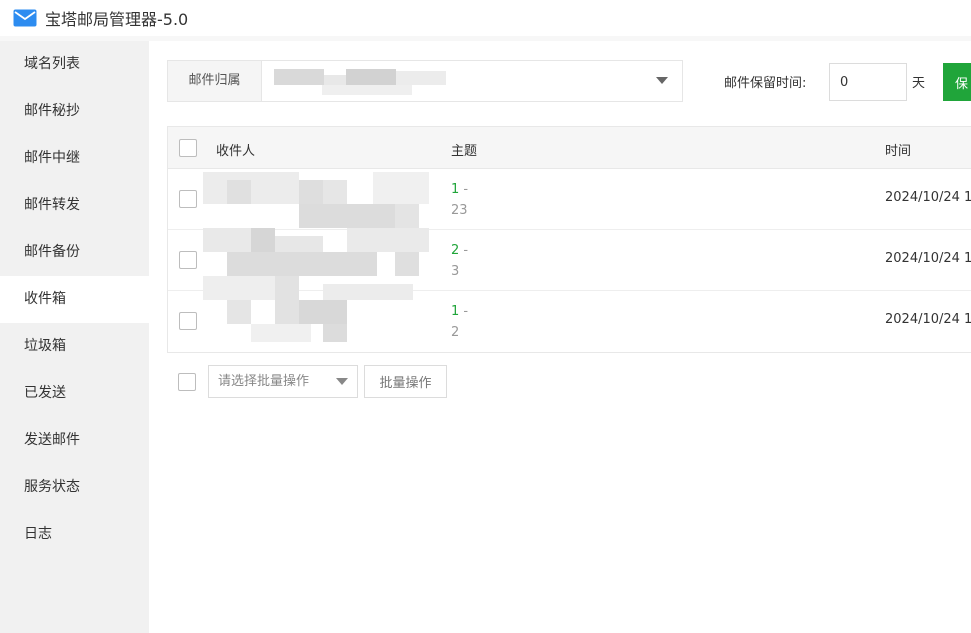 Image resolution: width=971 pixels, height=633 pixels. What do you see at coordinates (455, 332) in the screenshot?
I see `subject-sub: 2` at bounding box center [455, 332].